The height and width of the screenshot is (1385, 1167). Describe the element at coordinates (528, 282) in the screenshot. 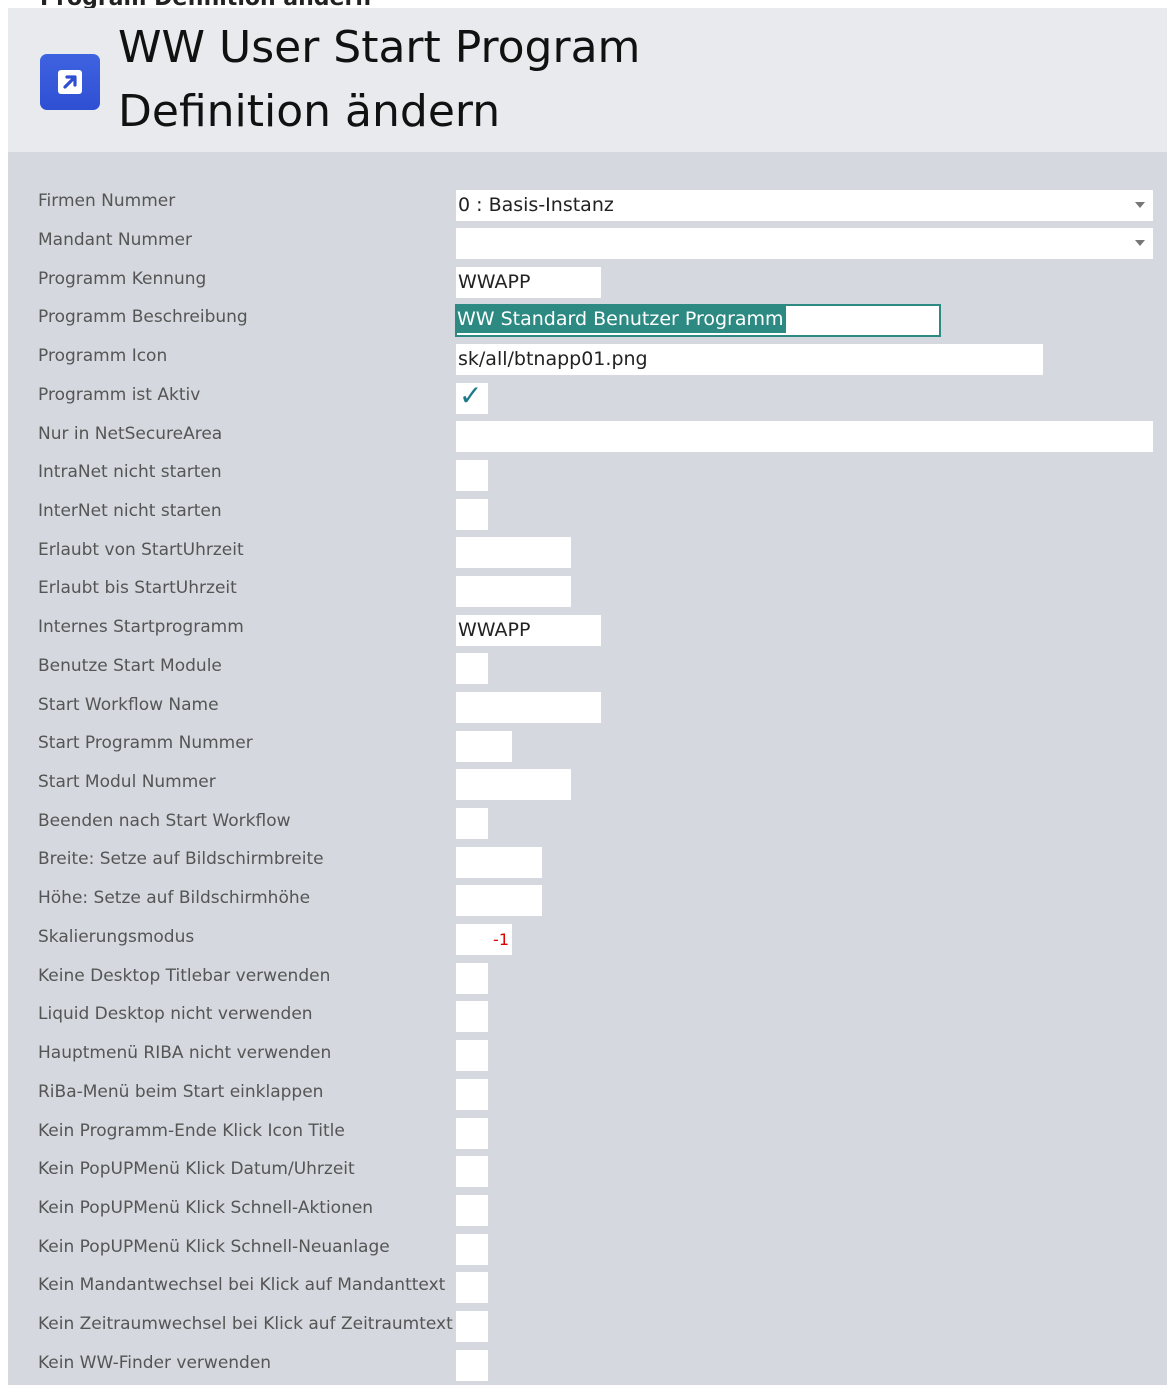

I see `programm-kennung-input: WWAPP` at that location.